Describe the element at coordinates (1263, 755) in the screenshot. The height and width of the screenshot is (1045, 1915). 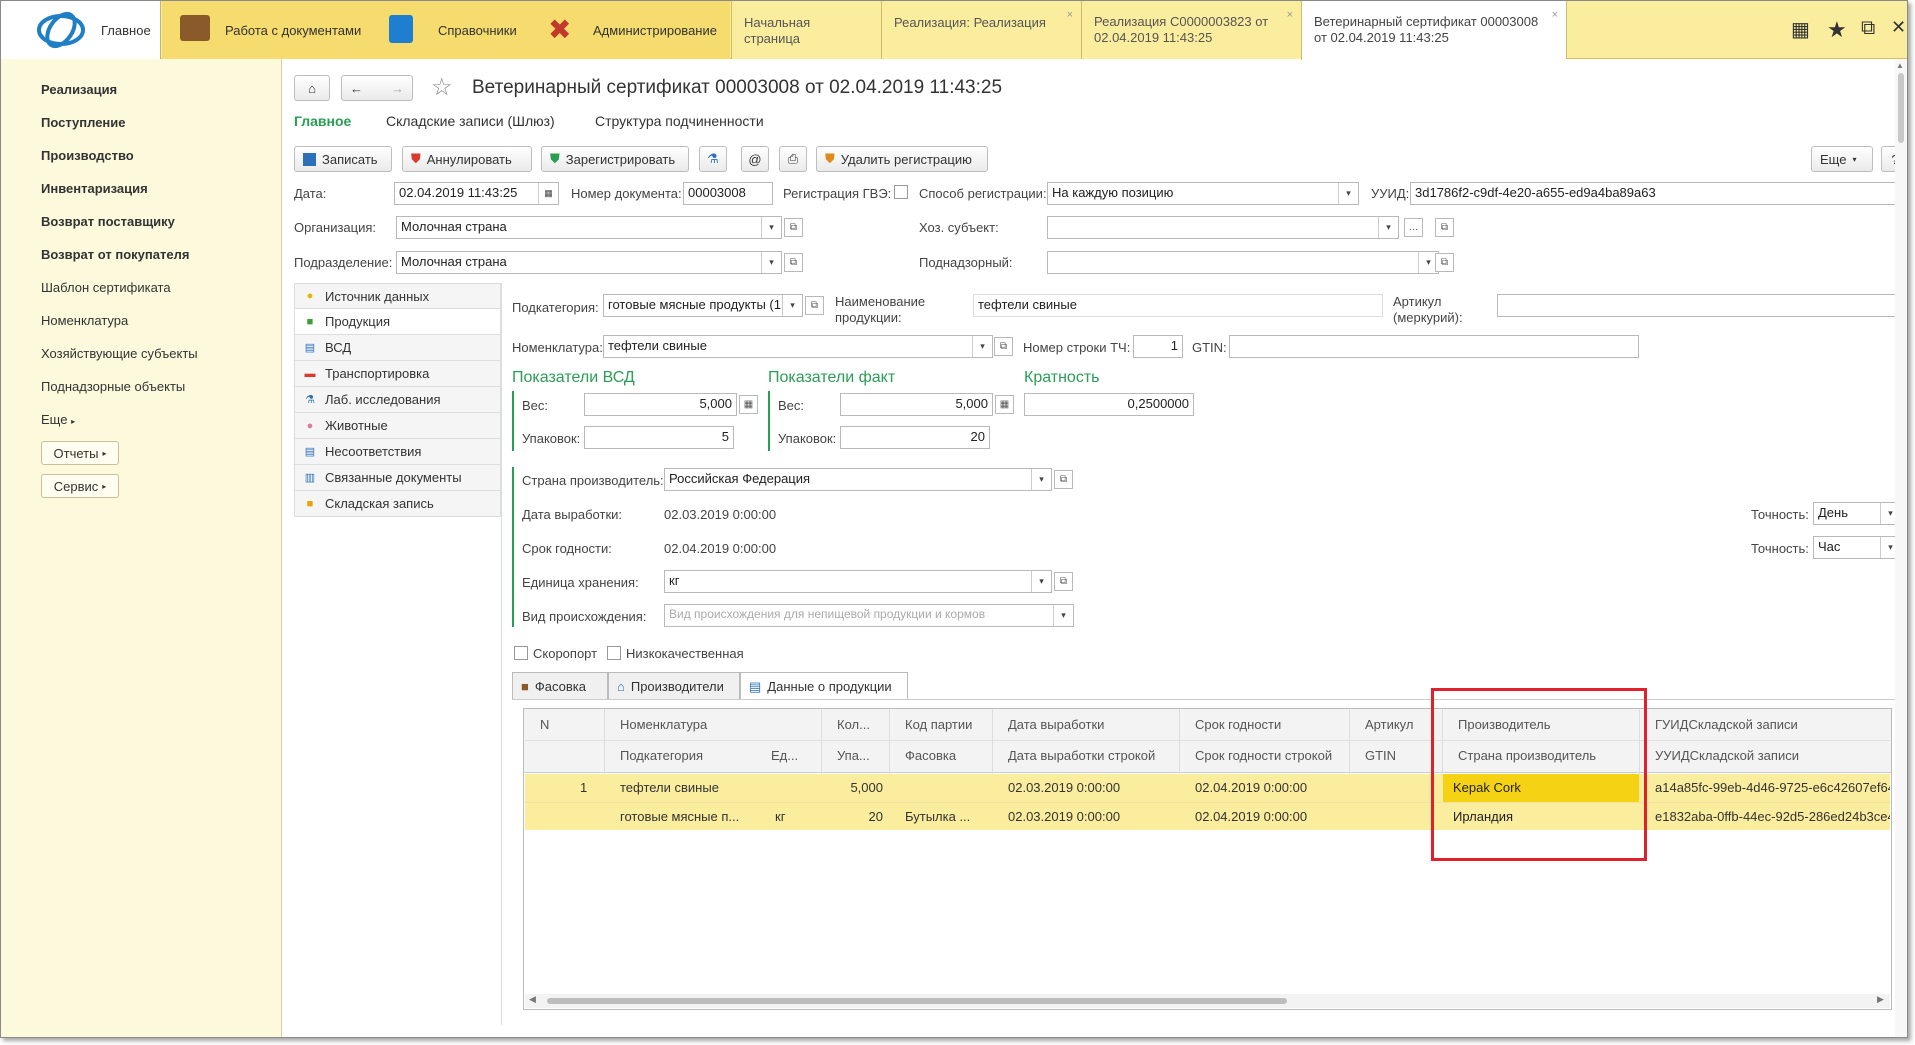
I see `col-expiry-str: Срок годности строкой` at that location.